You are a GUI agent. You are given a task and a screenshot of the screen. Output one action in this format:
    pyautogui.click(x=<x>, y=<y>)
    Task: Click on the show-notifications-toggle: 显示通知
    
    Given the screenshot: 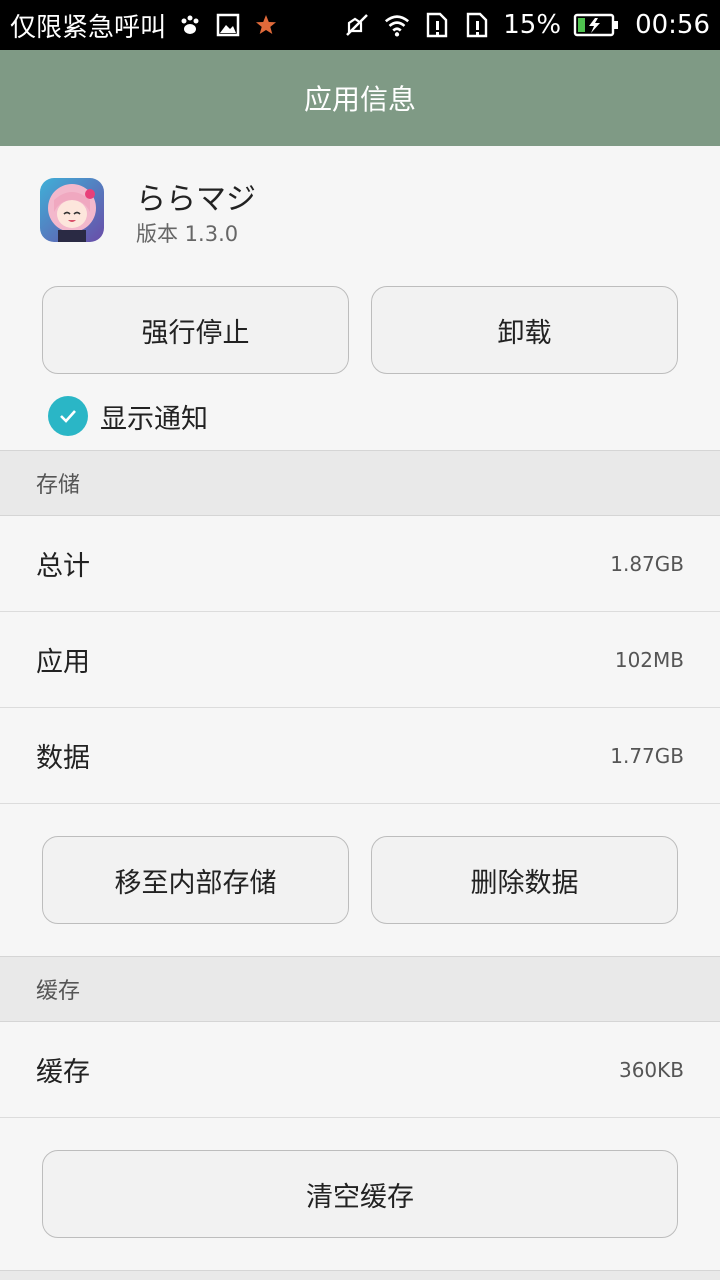 What is the action you would take?
    pyautogui.click(x=128, y=416)
    